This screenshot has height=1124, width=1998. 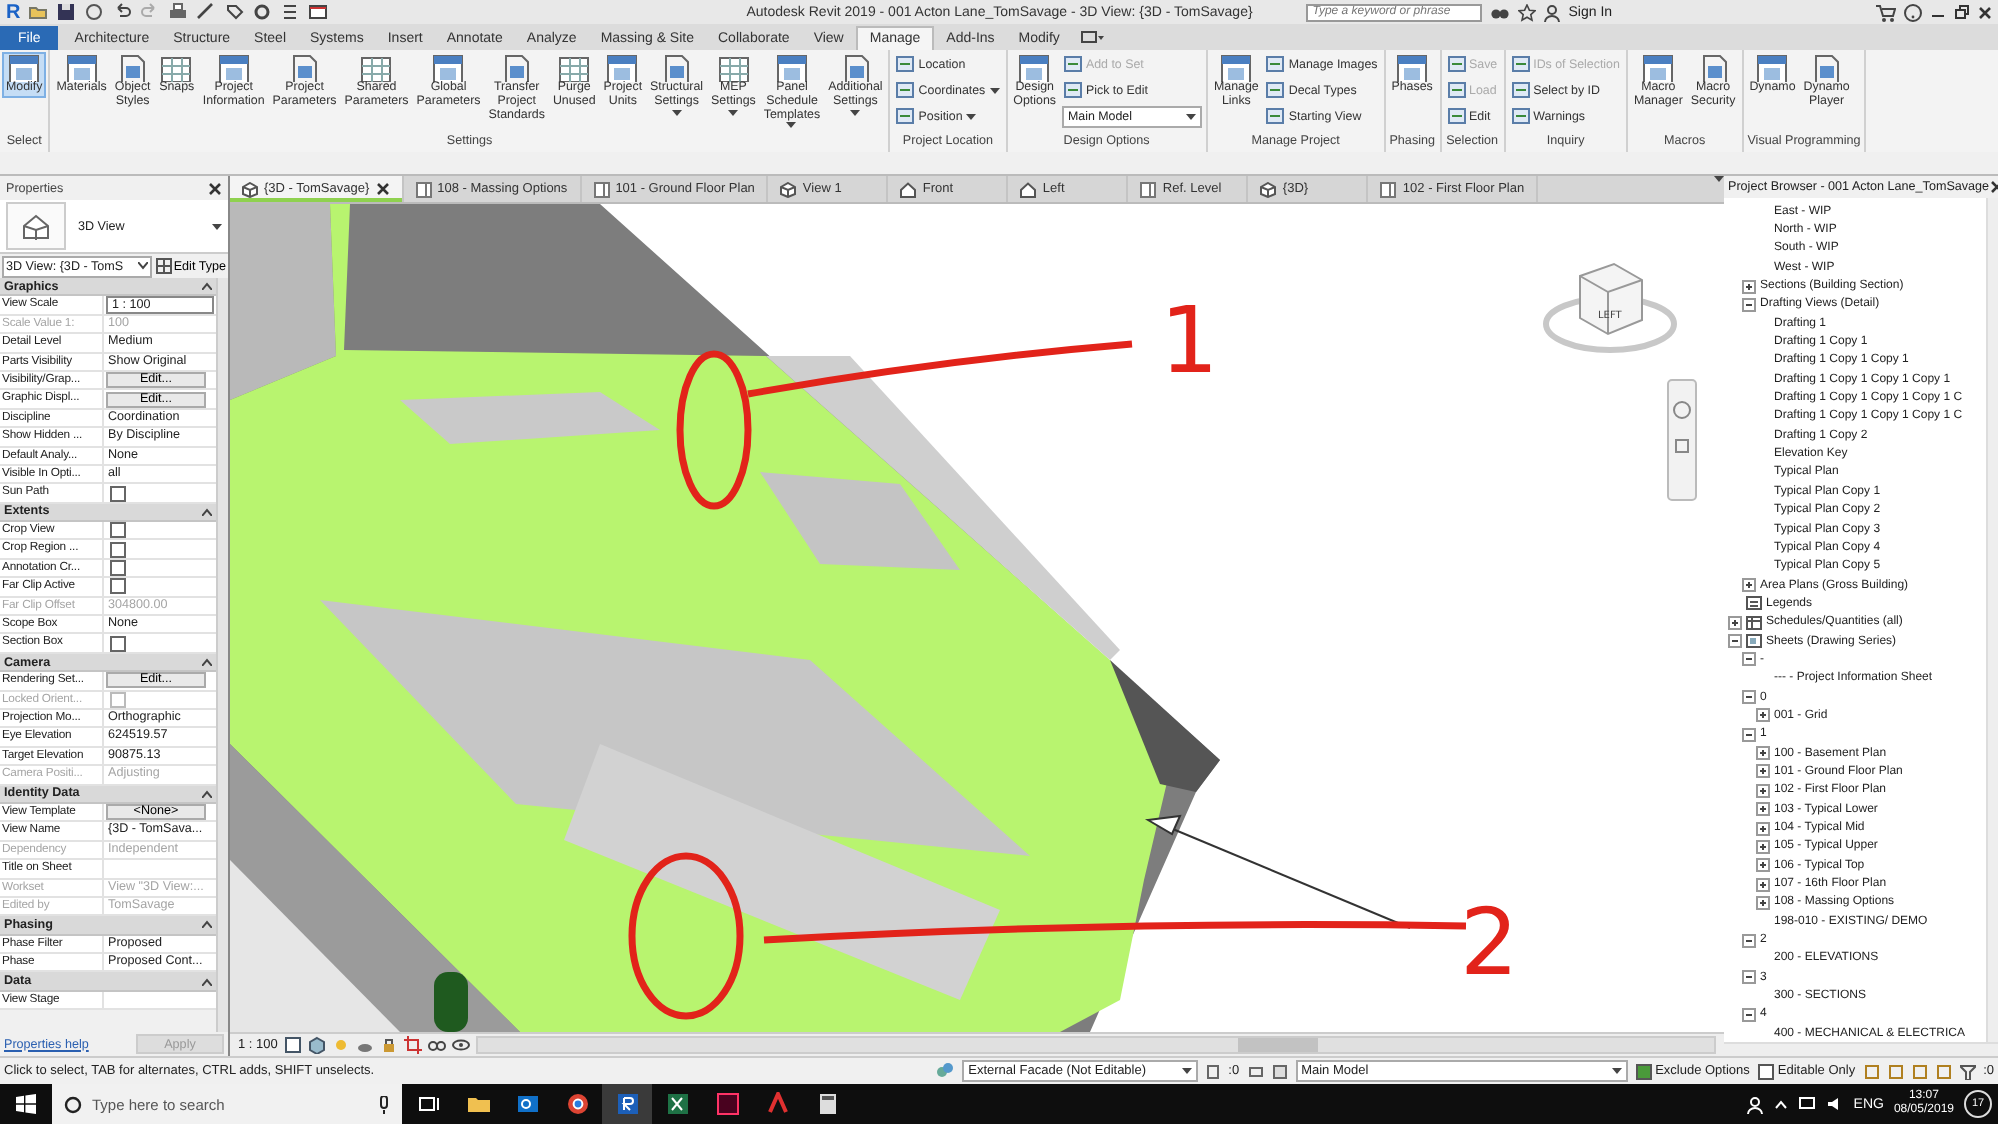 What do you see at coordinates (1967, 1071) in the screenshot?
I see `filter-icon` at bounding box center [1967, 1071].